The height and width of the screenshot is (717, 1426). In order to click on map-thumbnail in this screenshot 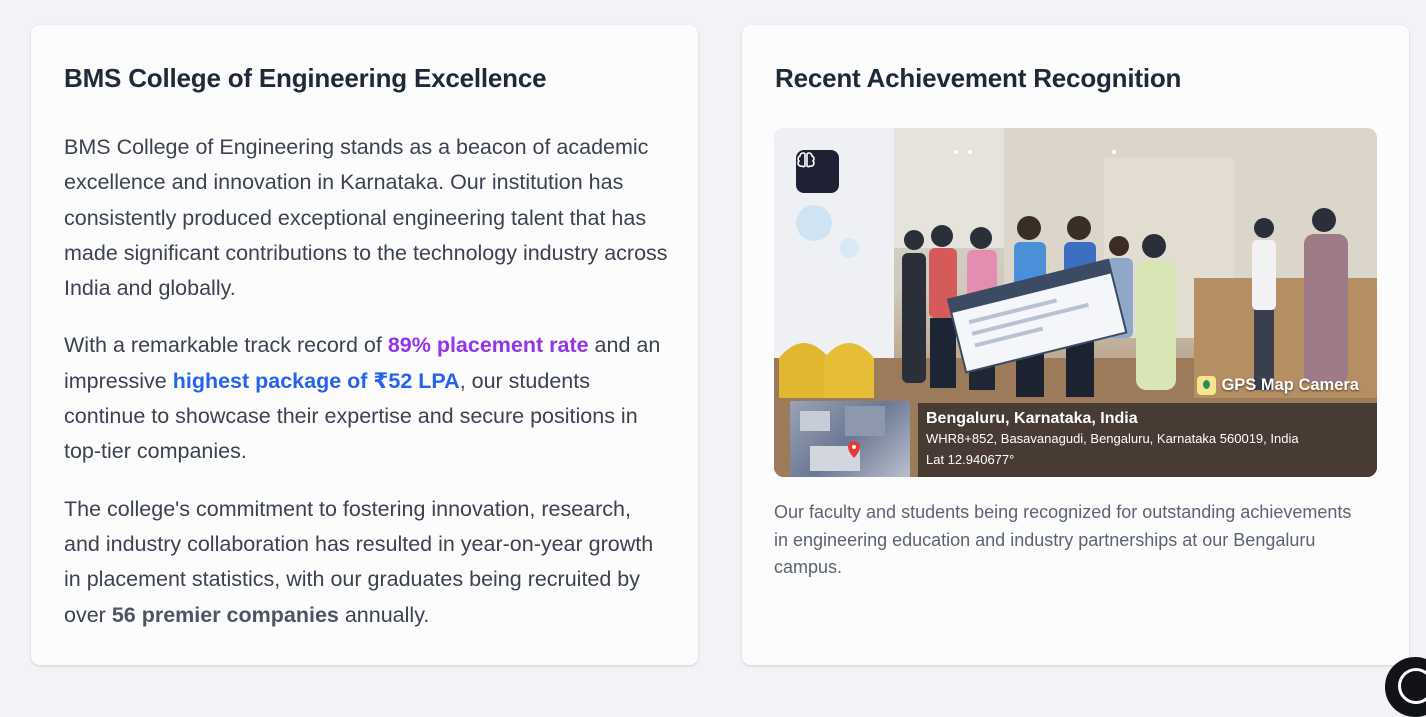, I will do `click(850, 439)`.